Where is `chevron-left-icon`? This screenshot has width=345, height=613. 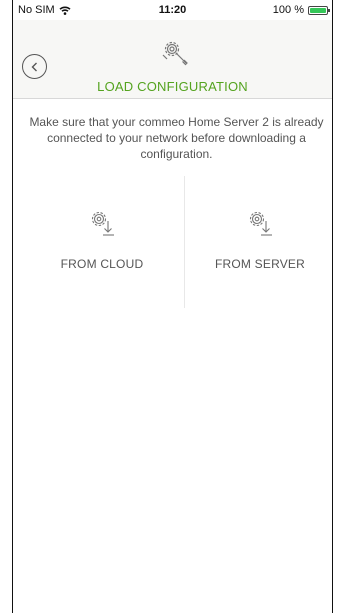
chevron-left-icon is located at coordinates (34, 66).